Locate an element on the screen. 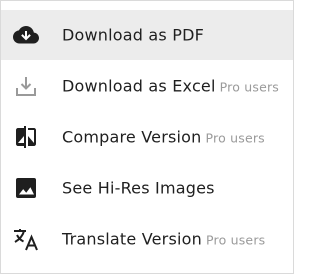  compare-icon is located at coordinates (26, 137).